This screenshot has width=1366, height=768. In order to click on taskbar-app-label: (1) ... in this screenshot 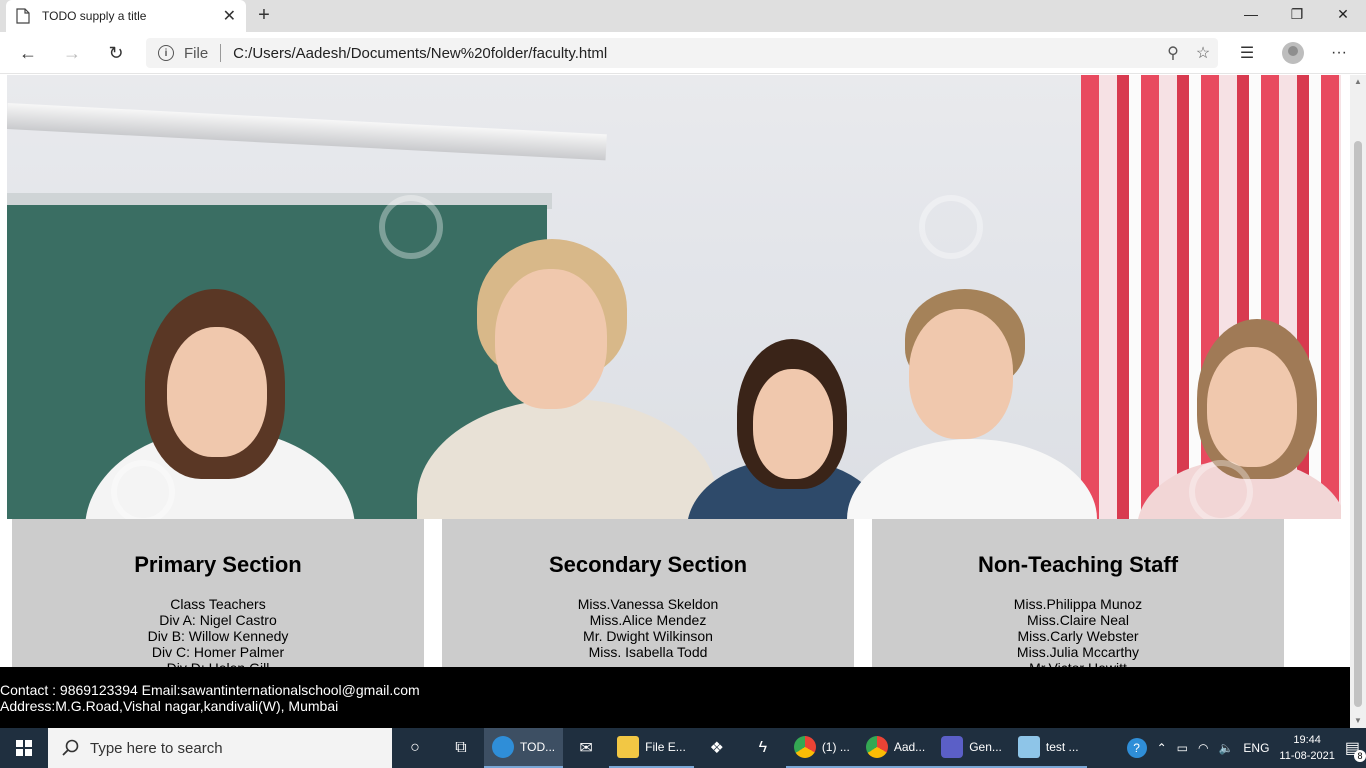, I will do `click(835, 747)`.